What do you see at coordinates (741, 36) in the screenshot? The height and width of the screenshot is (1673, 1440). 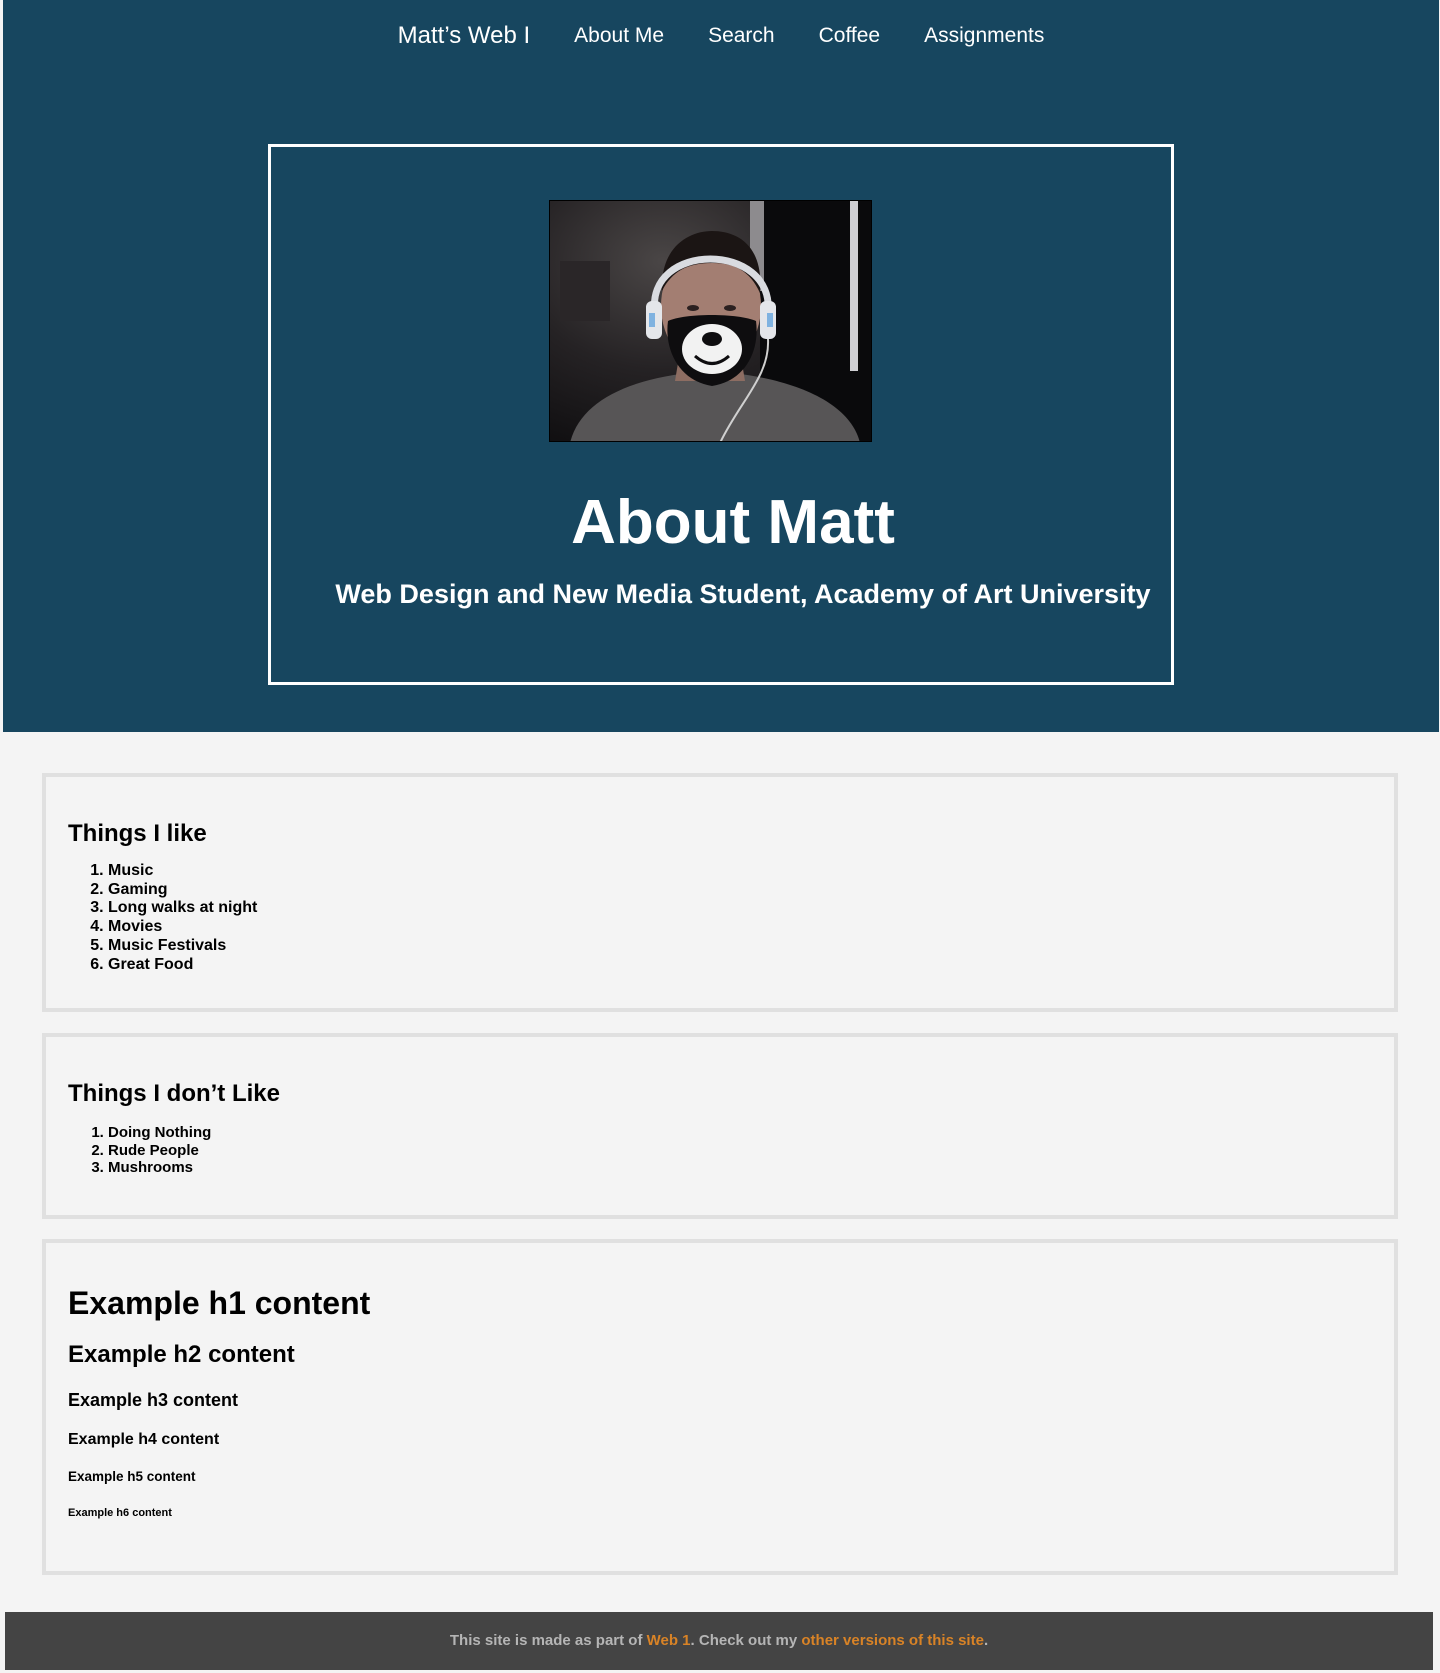 I see `nav-link-search: Search` at bounding box center [741, 36].